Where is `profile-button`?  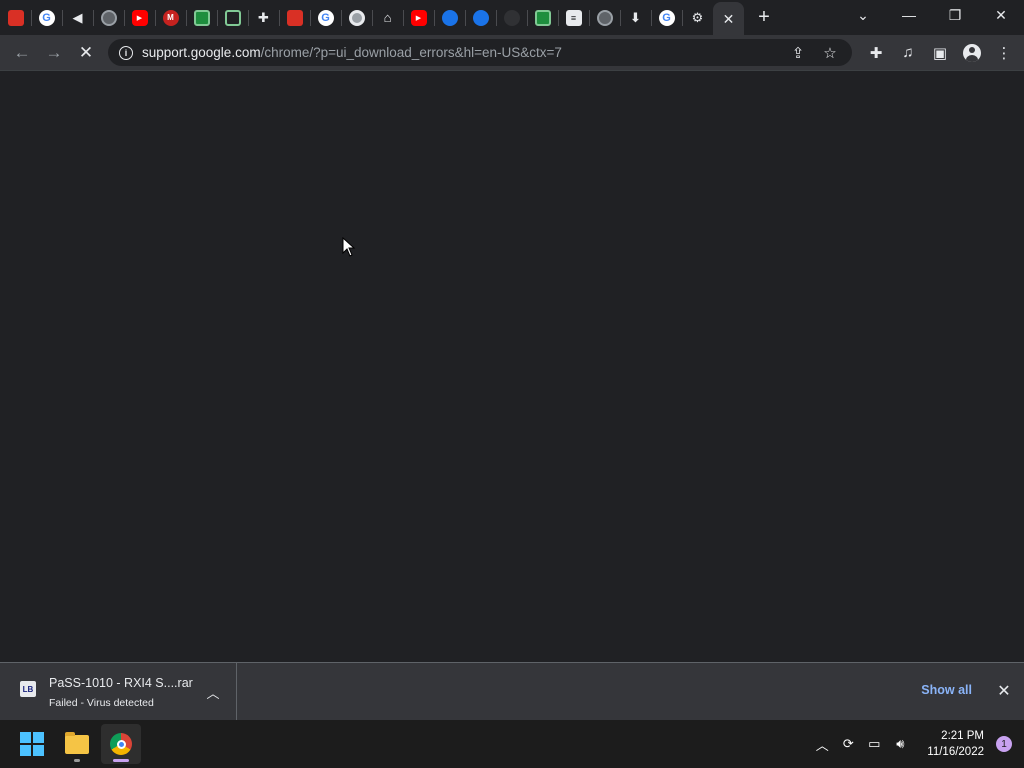
profile-button is located at coordinates (972, 52).